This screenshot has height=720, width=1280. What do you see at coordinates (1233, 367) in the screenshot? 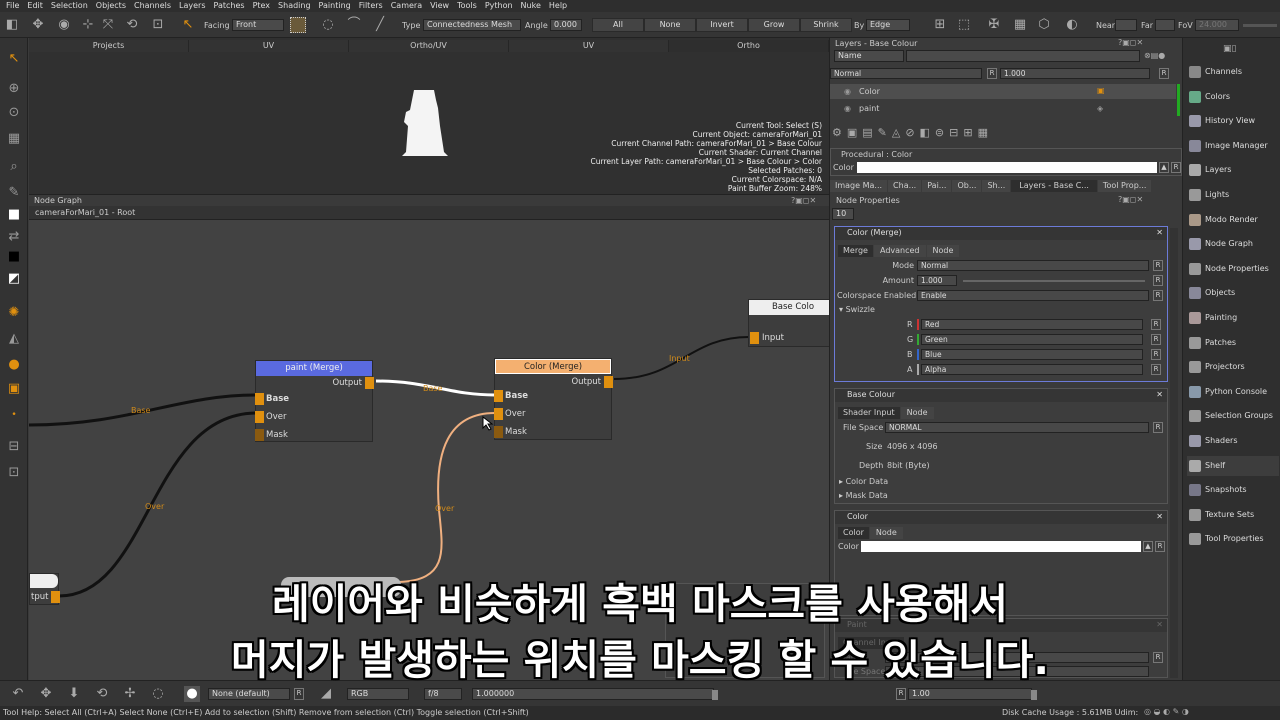
I see `sidebar-item-projectors: Projectors` at bounding box center [1233, 367].